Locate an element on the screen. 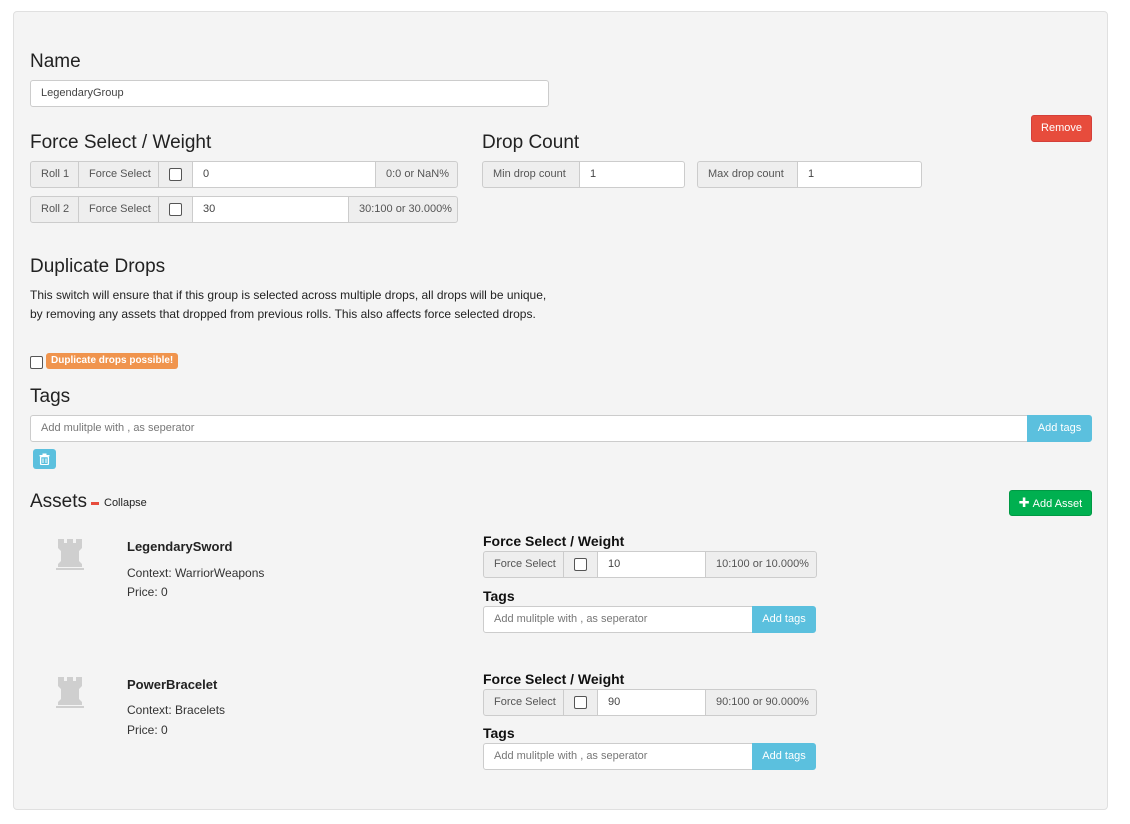 The image size is (1130, 824). weight-input: 0 is located at coordinates (284, 174).